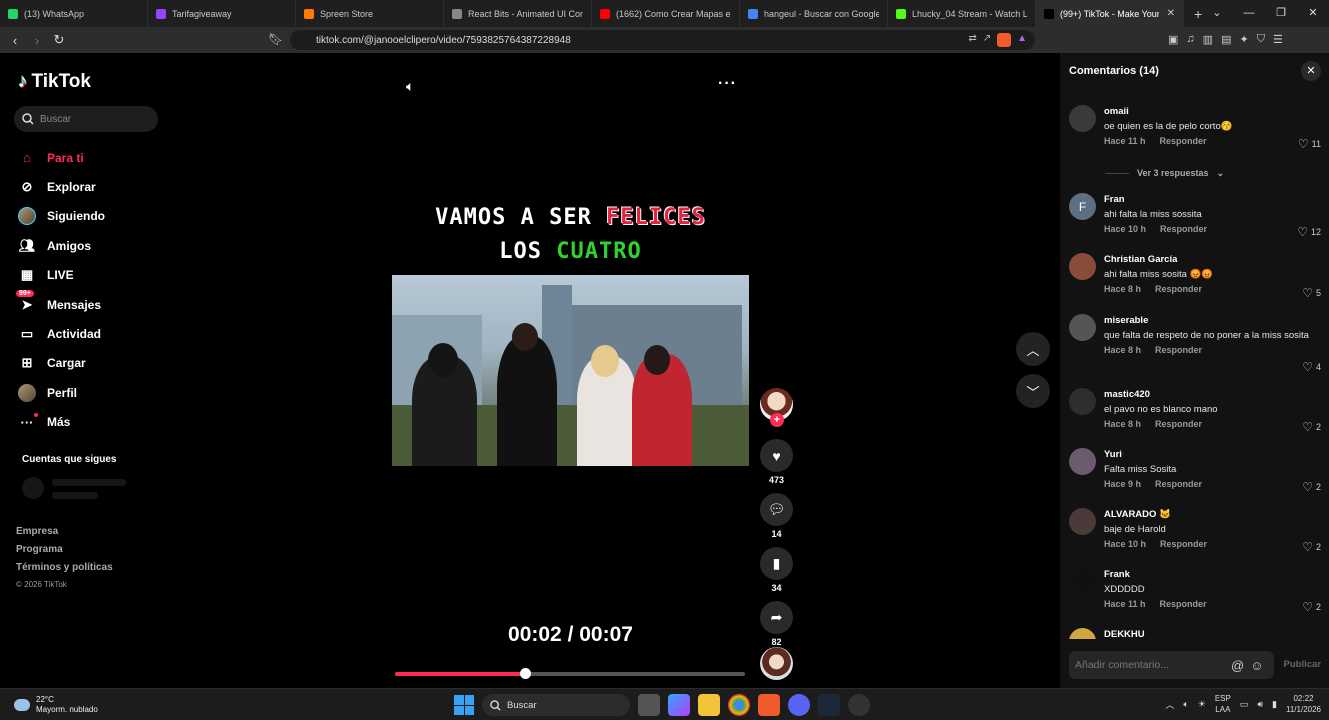 The width and height of the screenshot is (1329, 720). What do you see at coordinates (1274, 704) in the screenshot?
I see `battery-icon: ▮` at bounding box center [1274, 704].